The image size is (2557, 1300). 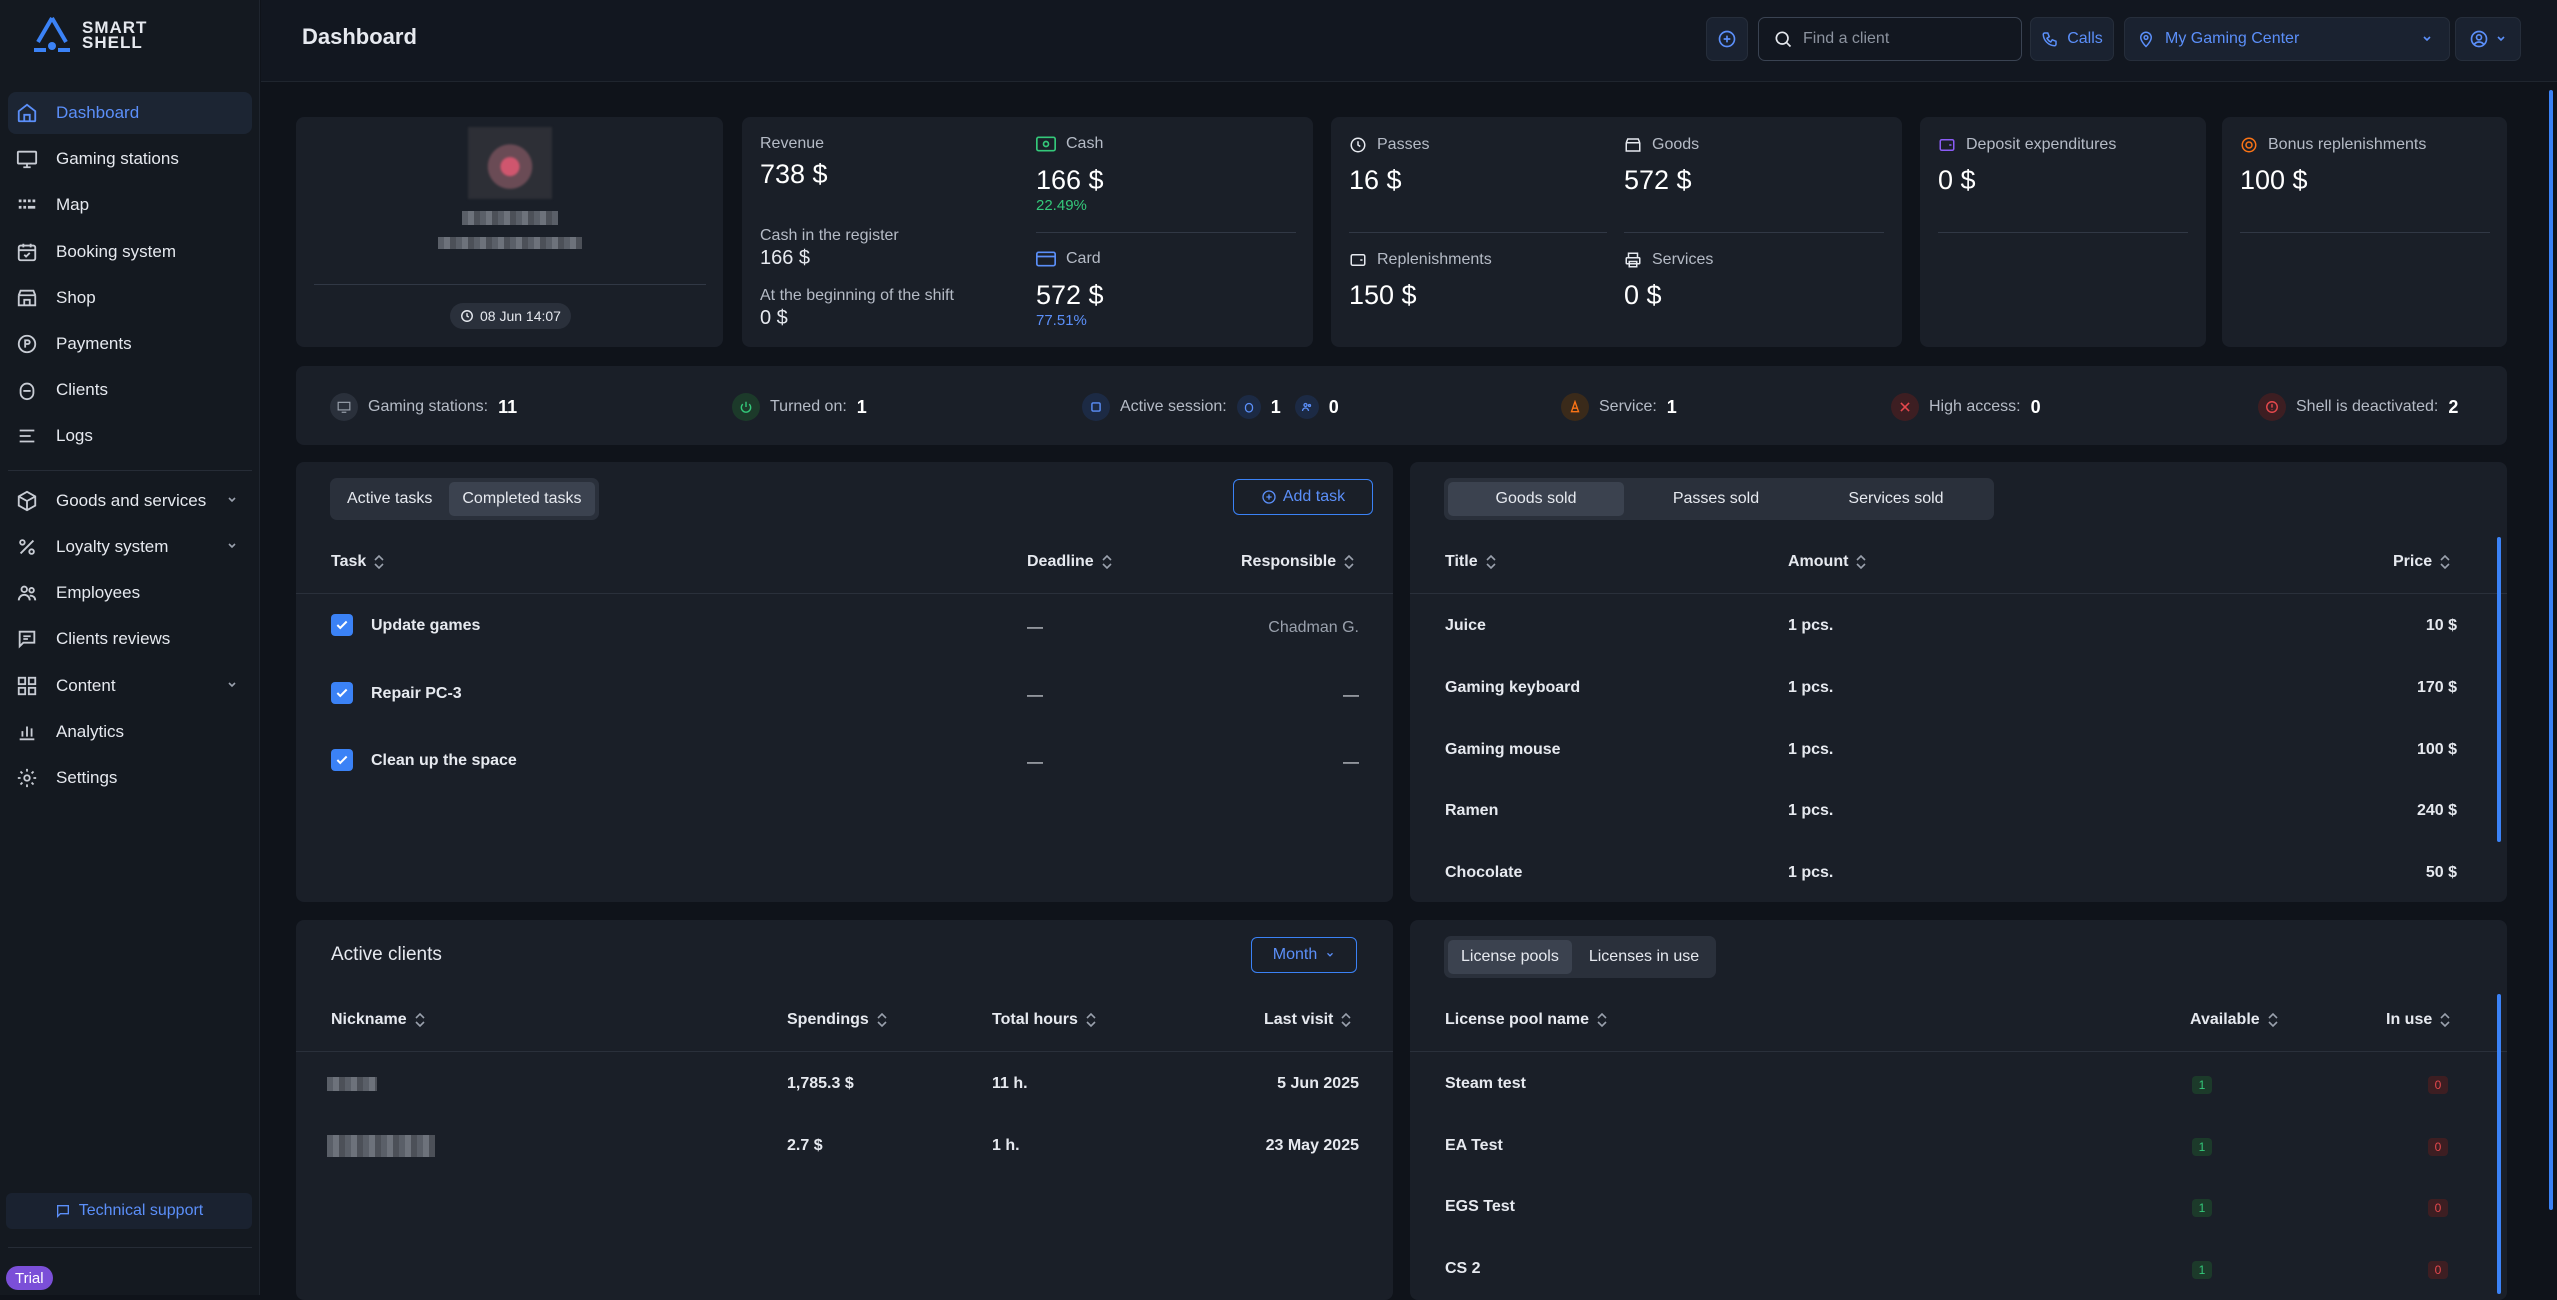 What do you see at coordinates (1957, 180) in the screenshot?
I see `deposit-value: 0 $` at bounding box center [1957, 180].